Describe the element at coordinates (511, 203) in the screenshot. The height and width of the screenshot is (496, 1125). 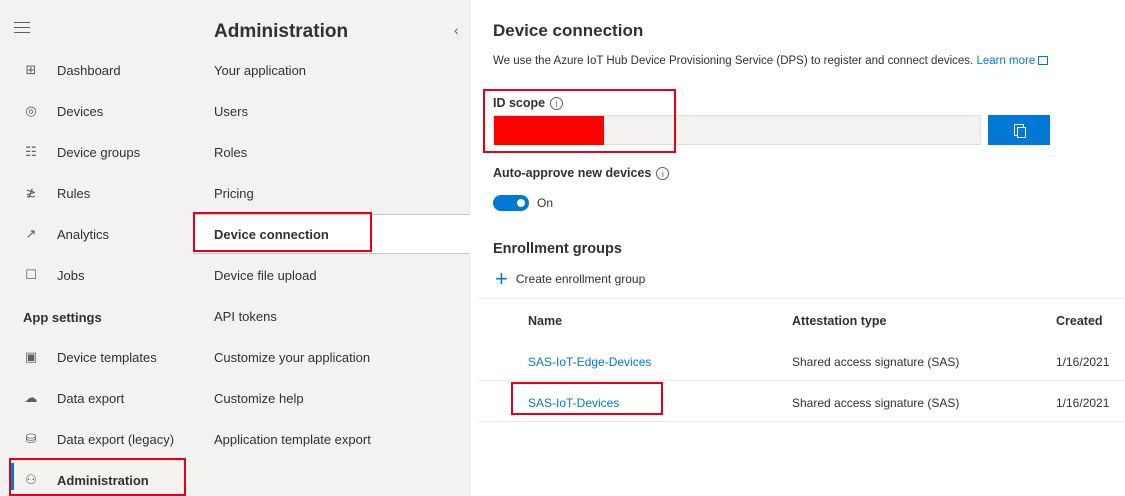
I see `auto-approve-toggle` at that location.